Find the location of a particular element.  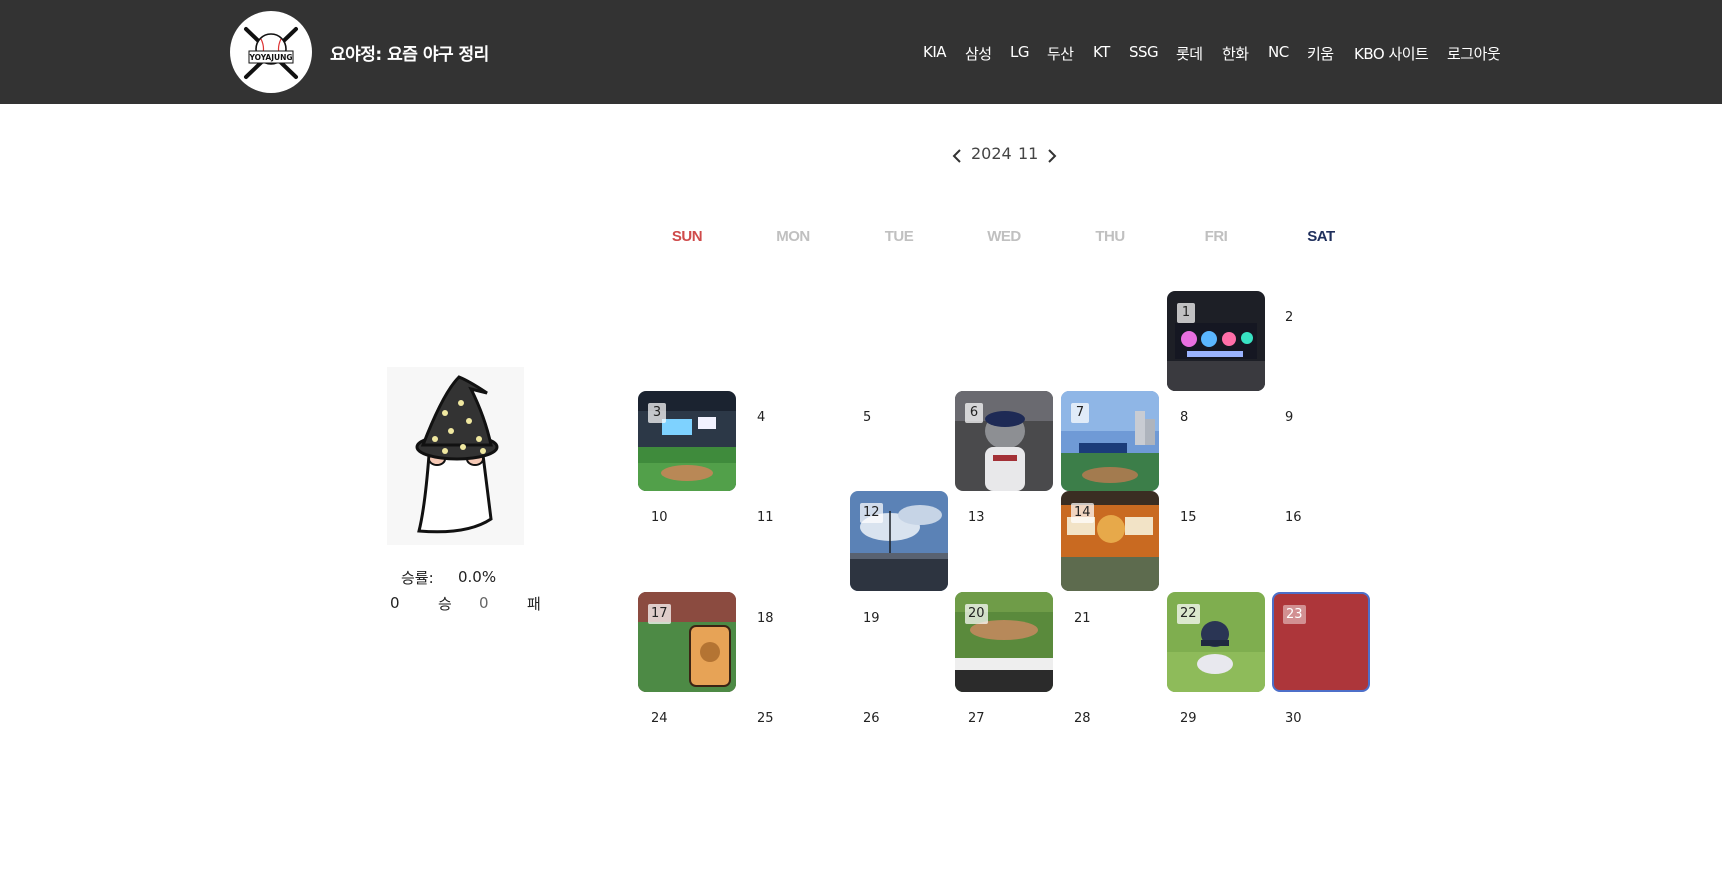

calendar-day-10: 10 is located at coordinates (687, 541).